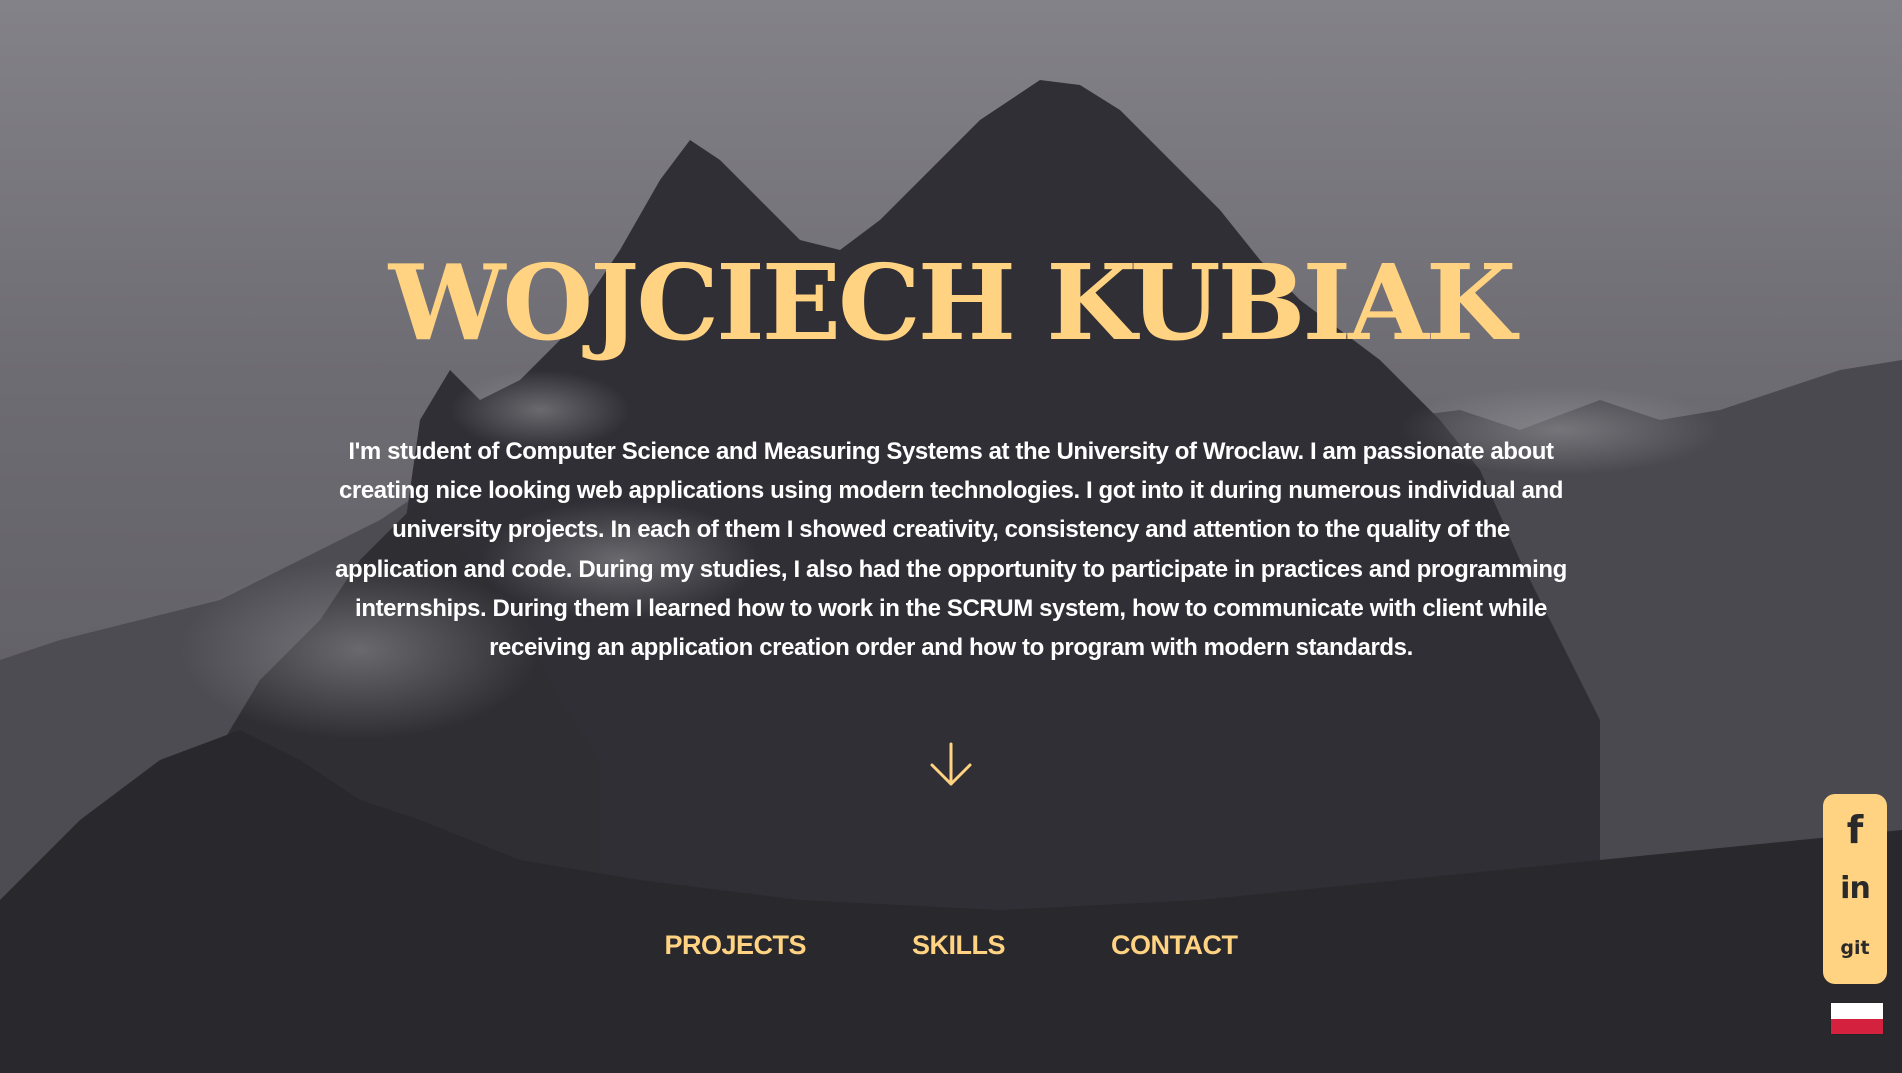 Image resolution: width=1902 pixels, height=1073 pixels. I want to click on main-nav: PROJECTS SKILLS CONTACT, so click(951, 945).